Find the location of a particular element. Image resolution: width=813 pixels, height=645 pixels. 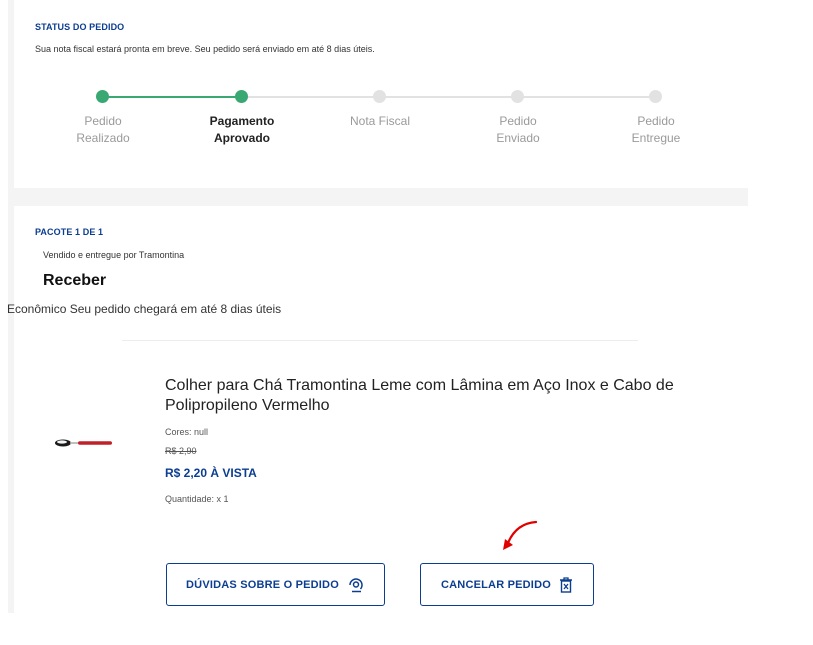

step-label-pedido-entregue: Pedido Entregue is located at coordinates (656, 129).